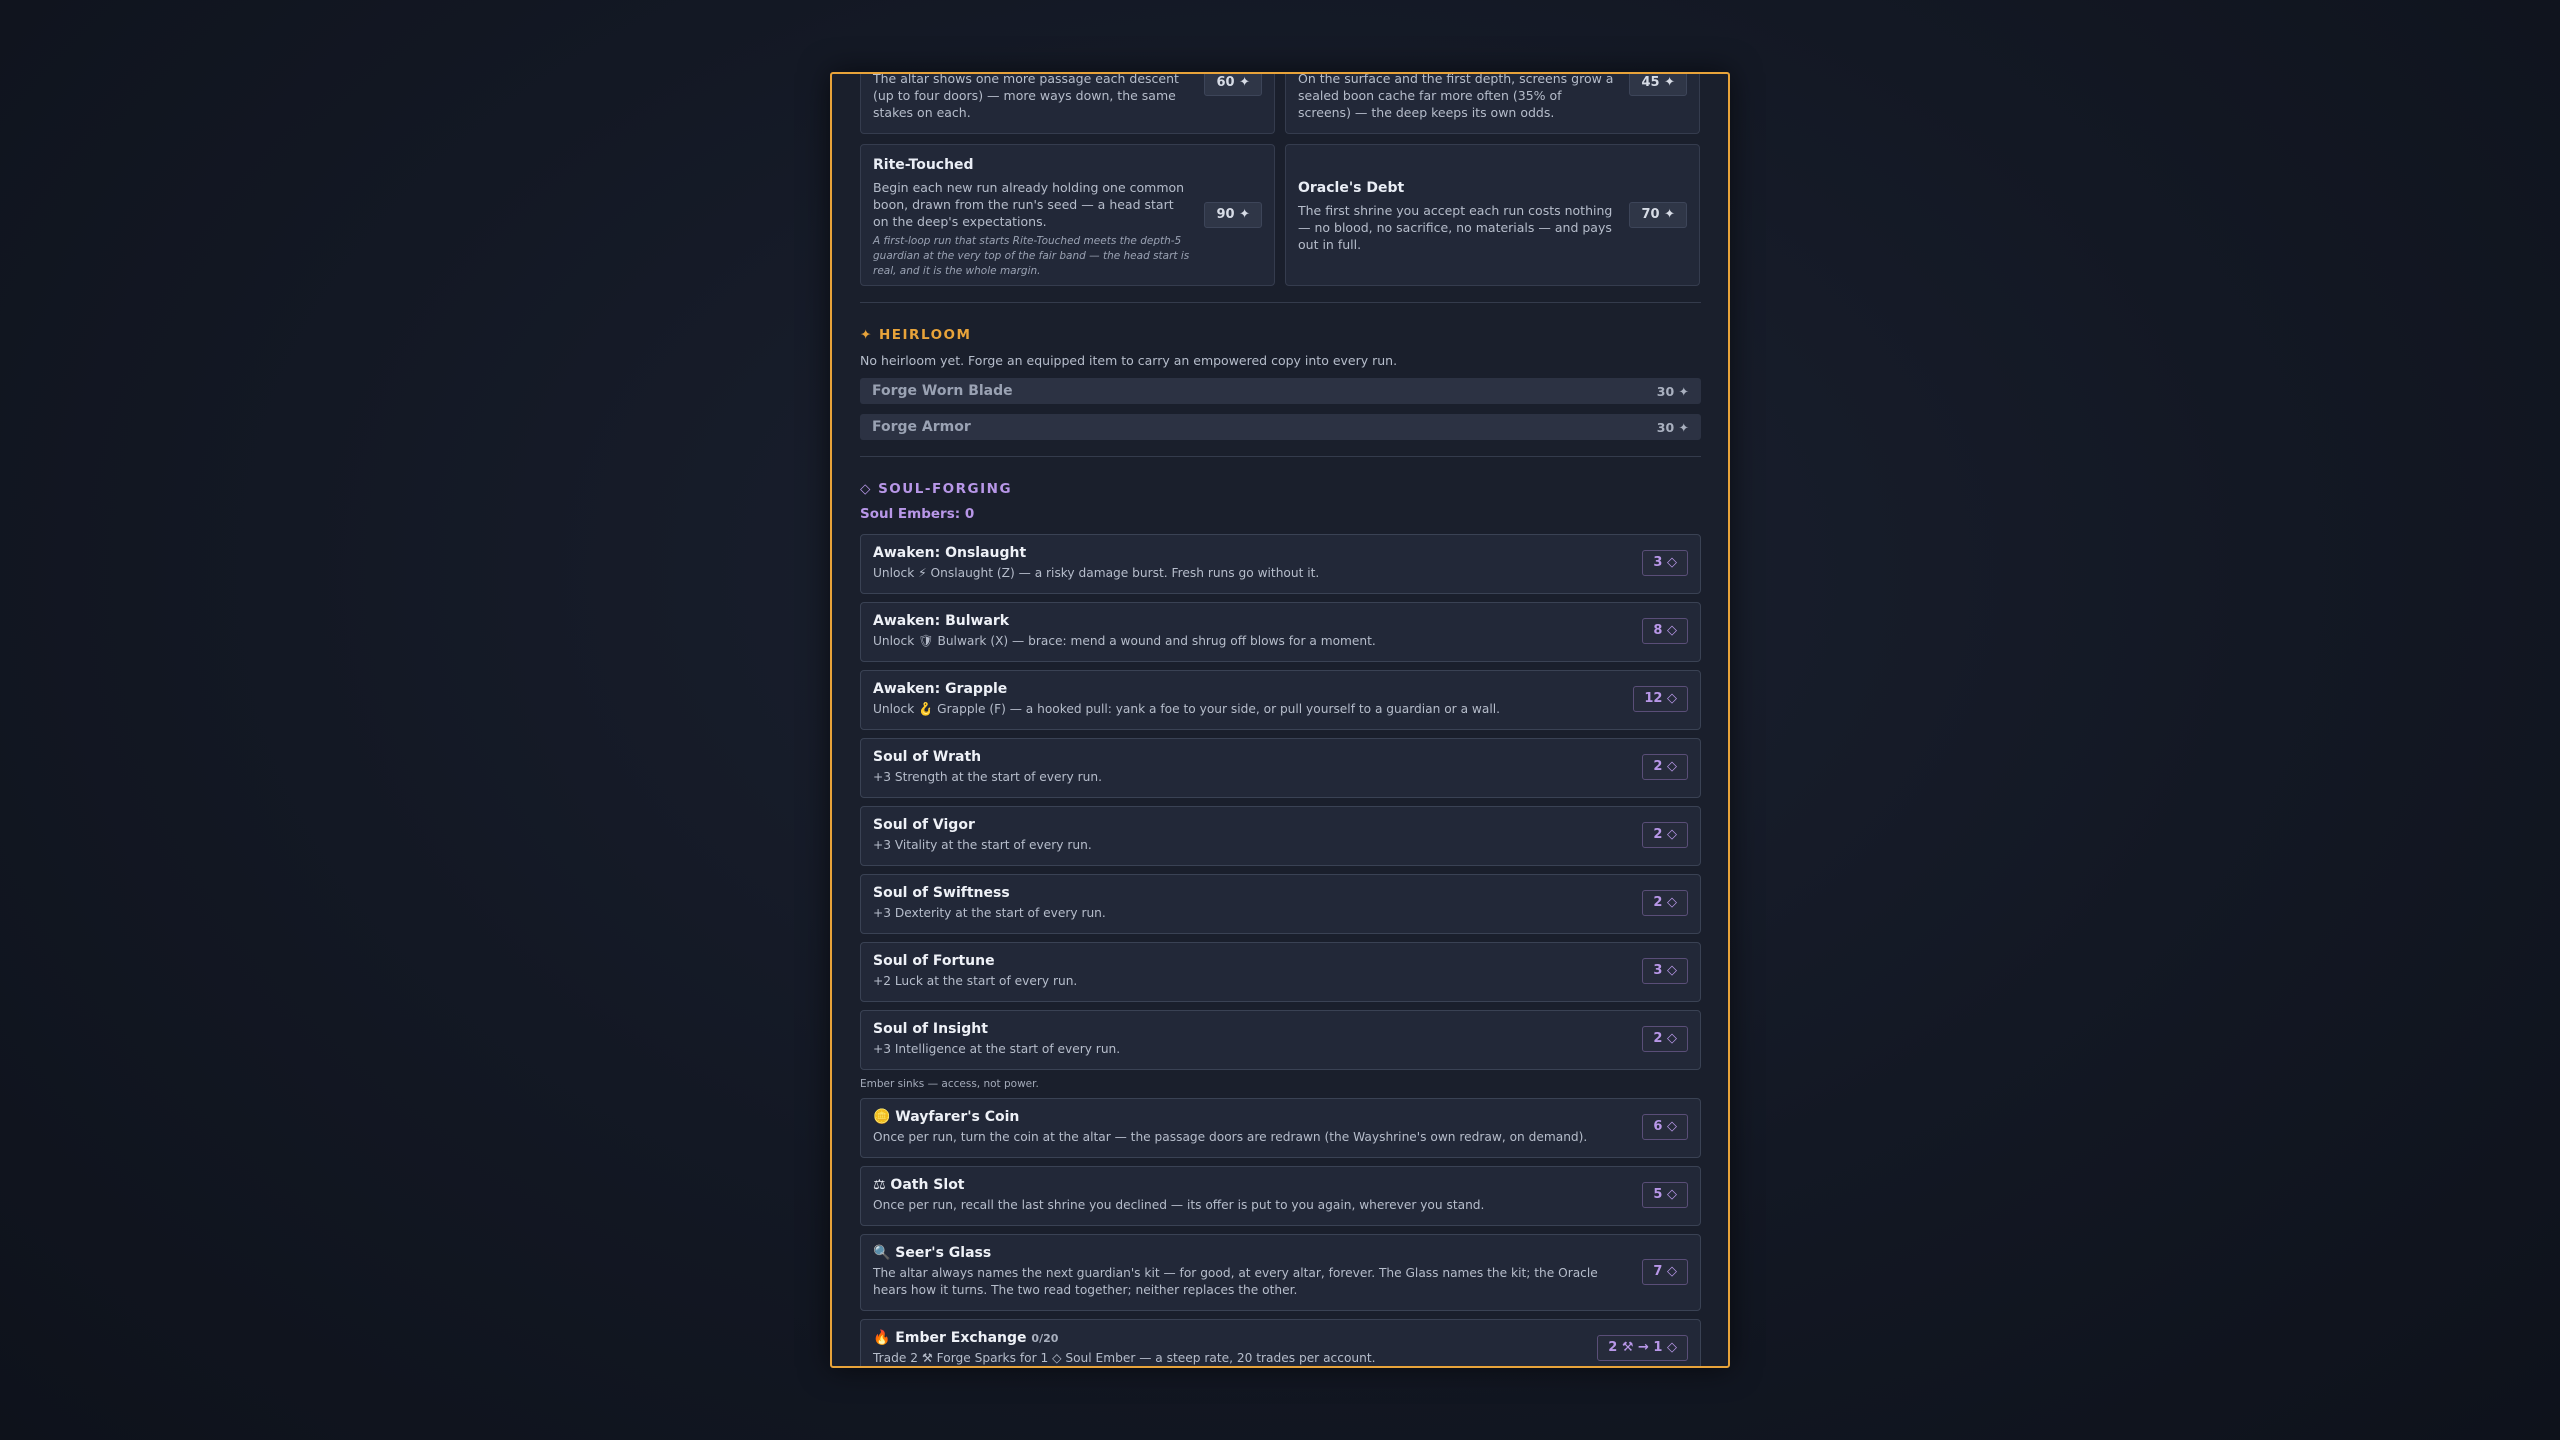  Describe the element at coordinates (1665, 631) in the screenshot. I see `buy-cost-button: 8 ◇` at that location.